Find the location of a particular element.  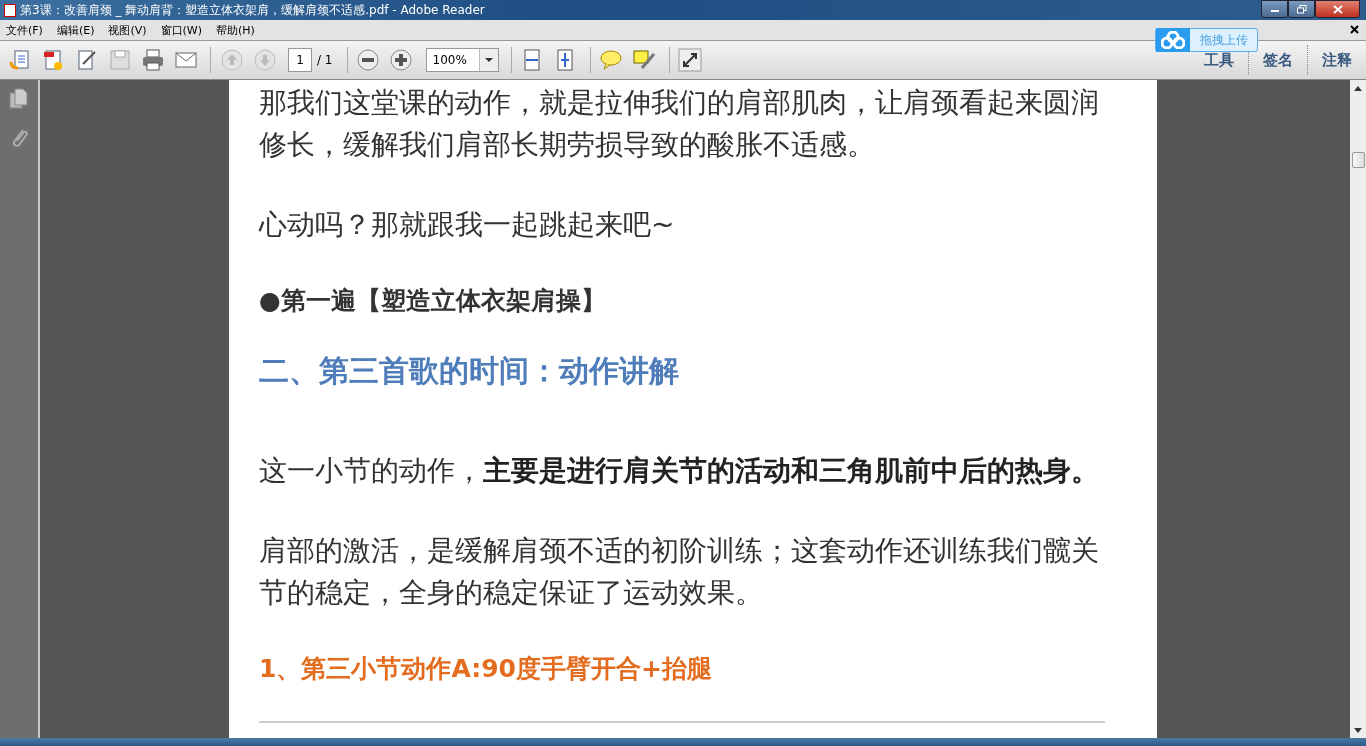

restore-icon is located at coordinates (1301, 9).